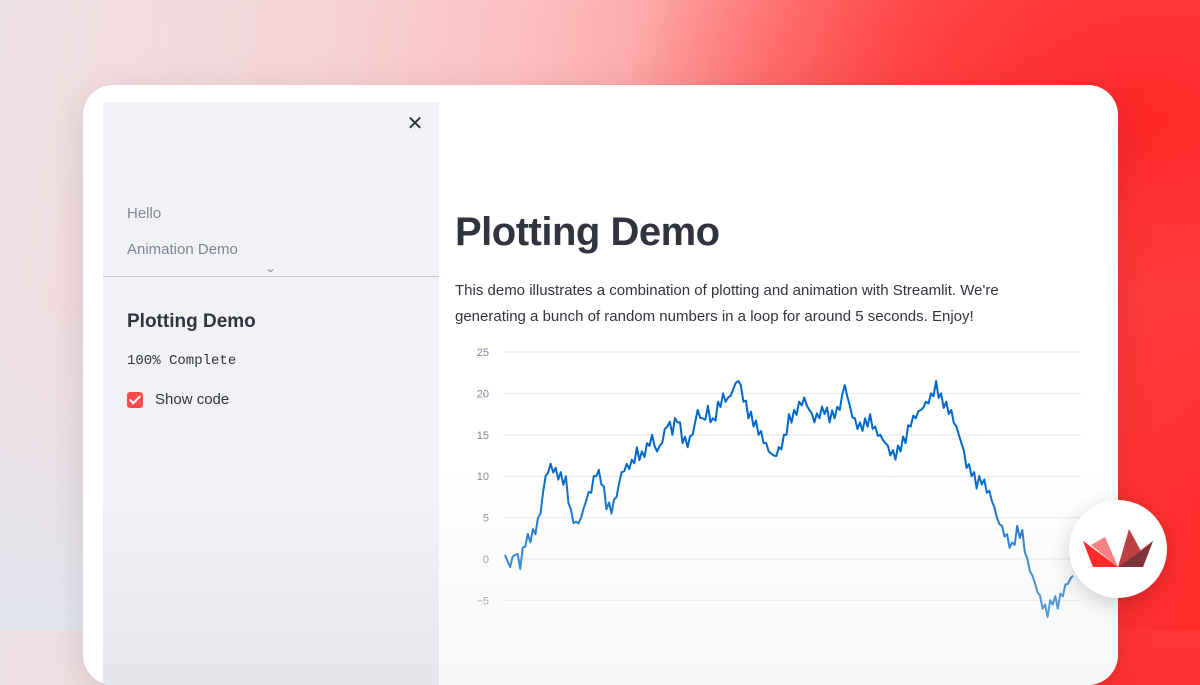 The image size is (1200, 685). I want to click on checkmark-icon, so click(135, 399).